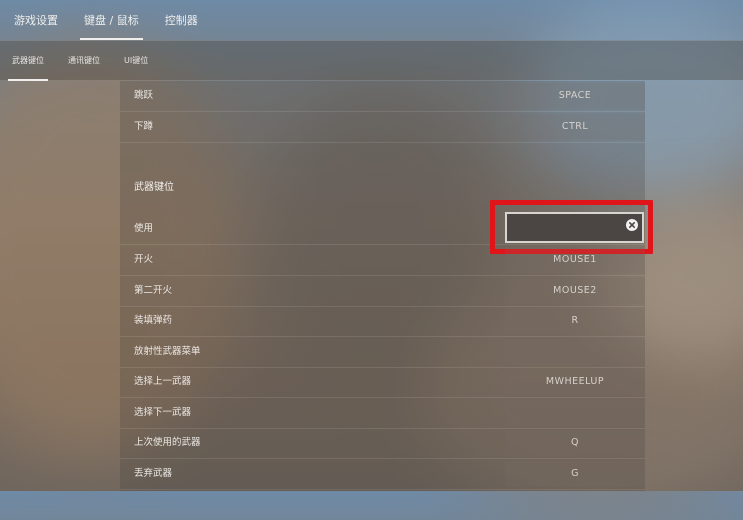  Describe the element at coordinates (153, 290) in the screenshot. I see `keybind-label: 第二开火` at that location.